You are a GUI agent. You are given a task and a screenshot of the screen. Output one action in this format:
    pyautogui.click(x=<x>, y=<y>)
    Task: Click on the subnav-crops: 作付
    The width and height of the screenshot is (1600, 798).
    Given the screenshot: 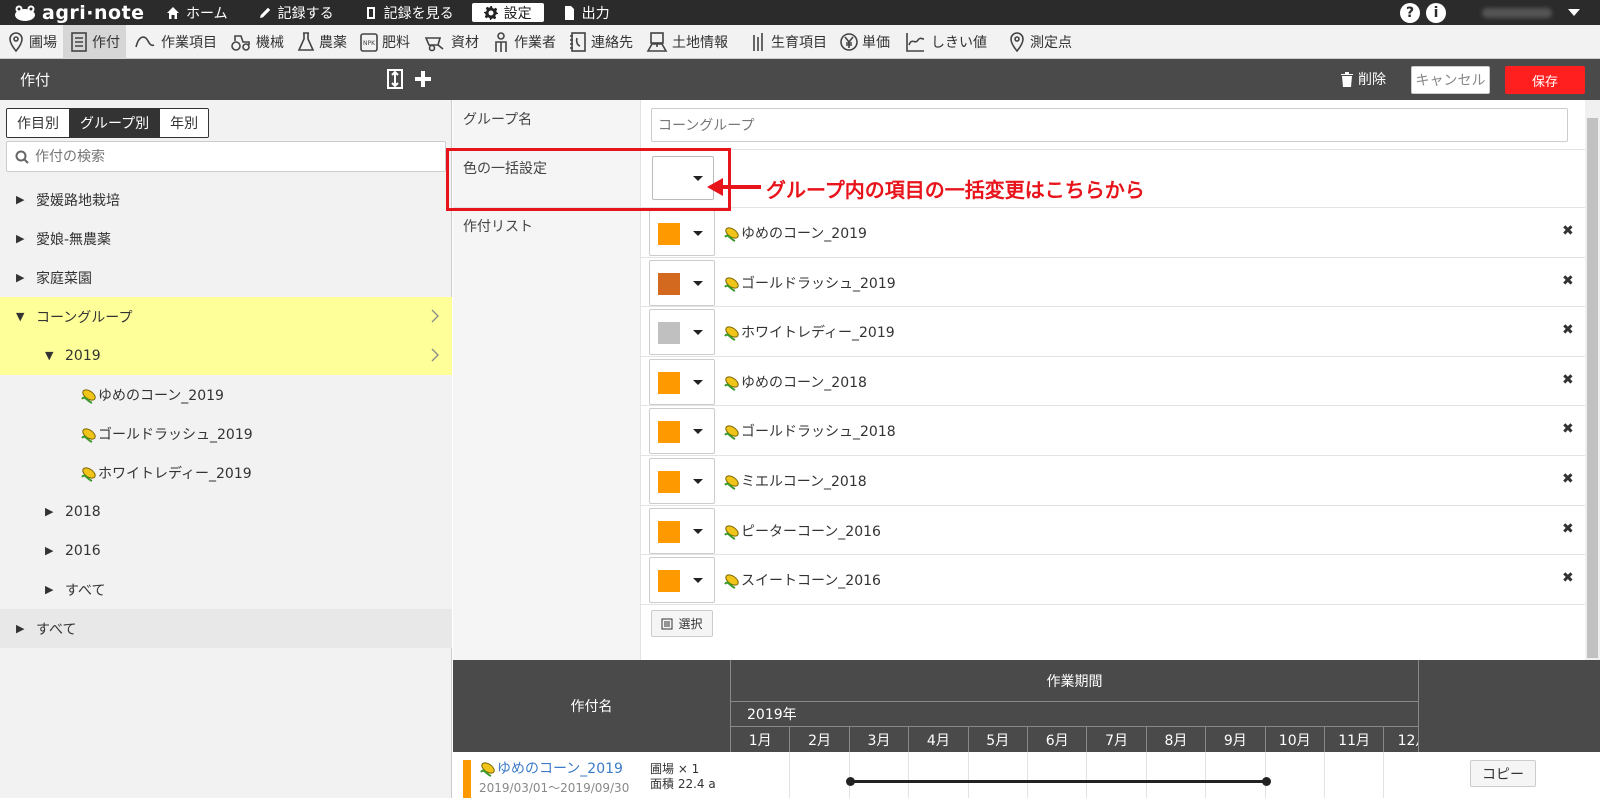 What is the action you would take?
    pyautogui.click(x=94, y=41)
    